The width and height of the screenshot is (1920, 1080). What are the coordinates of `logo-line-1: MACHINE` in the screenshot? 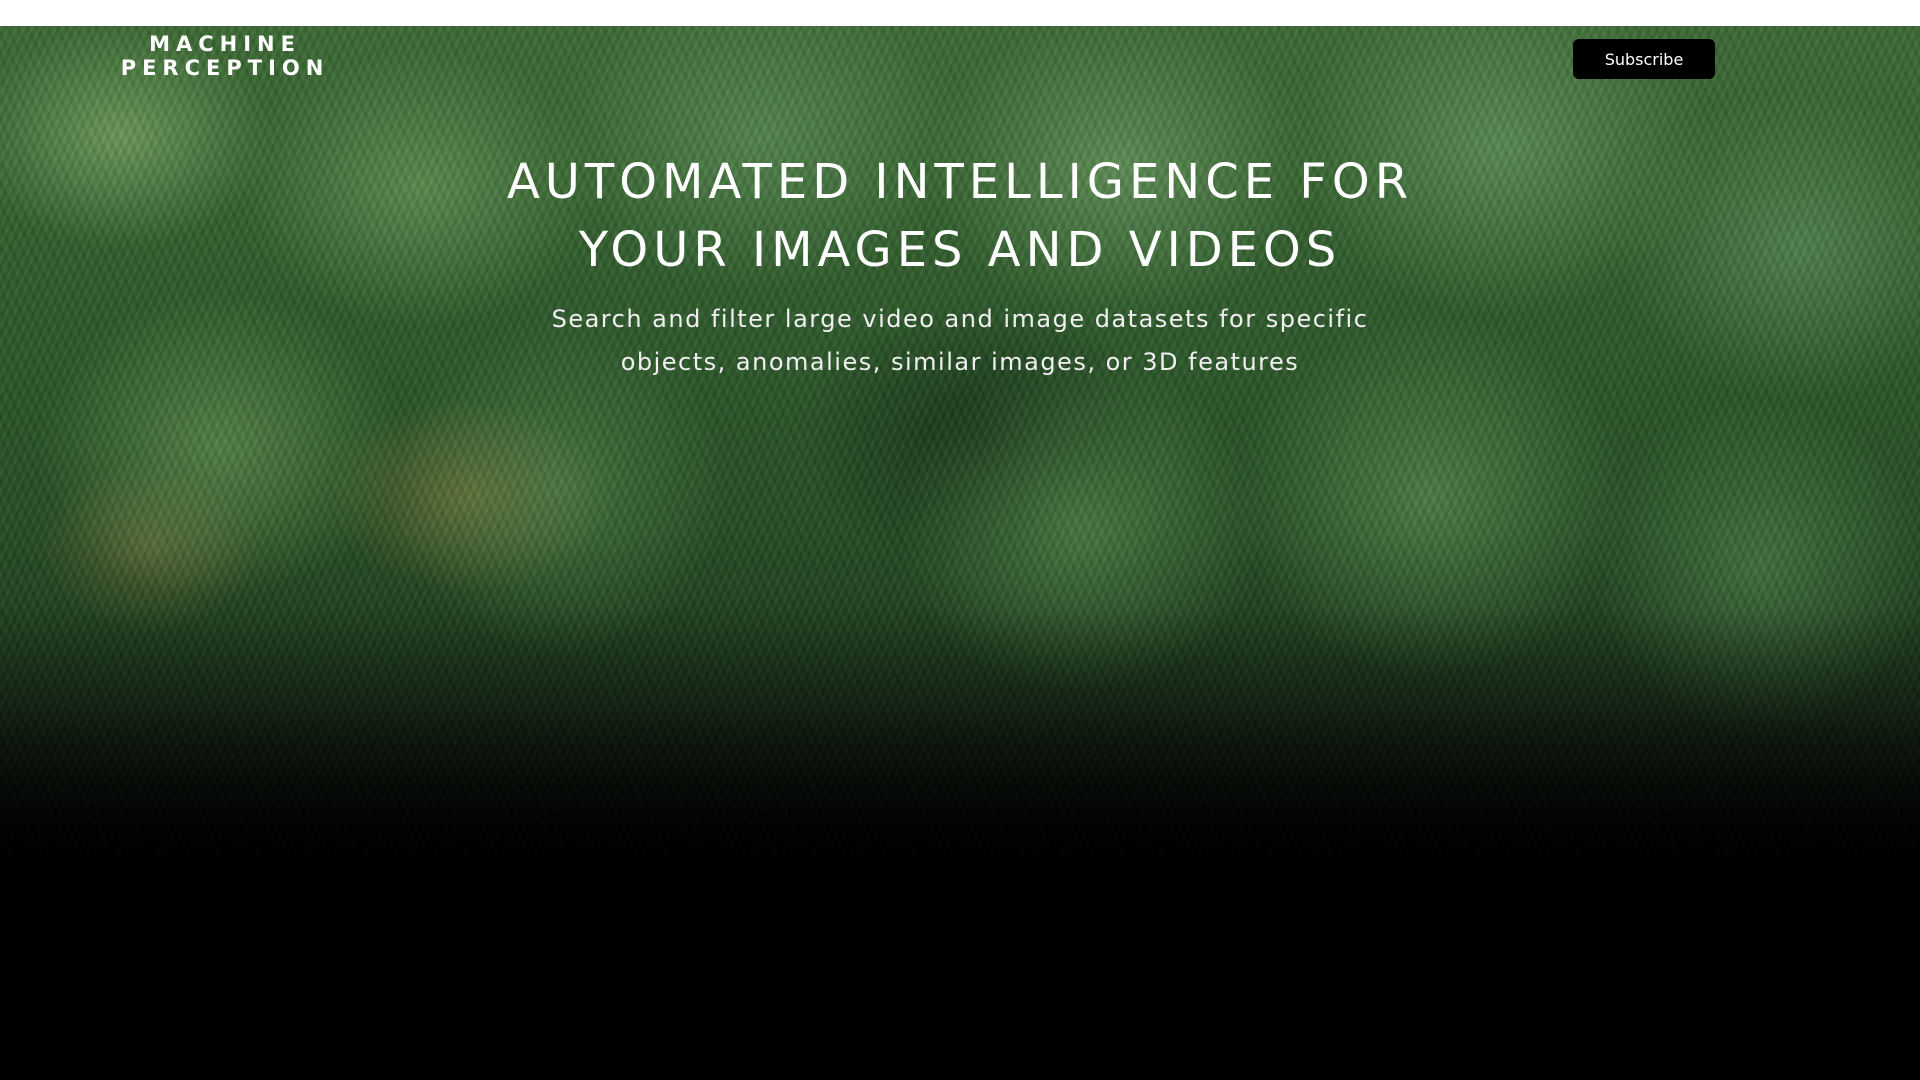 It's located at (225, 44).